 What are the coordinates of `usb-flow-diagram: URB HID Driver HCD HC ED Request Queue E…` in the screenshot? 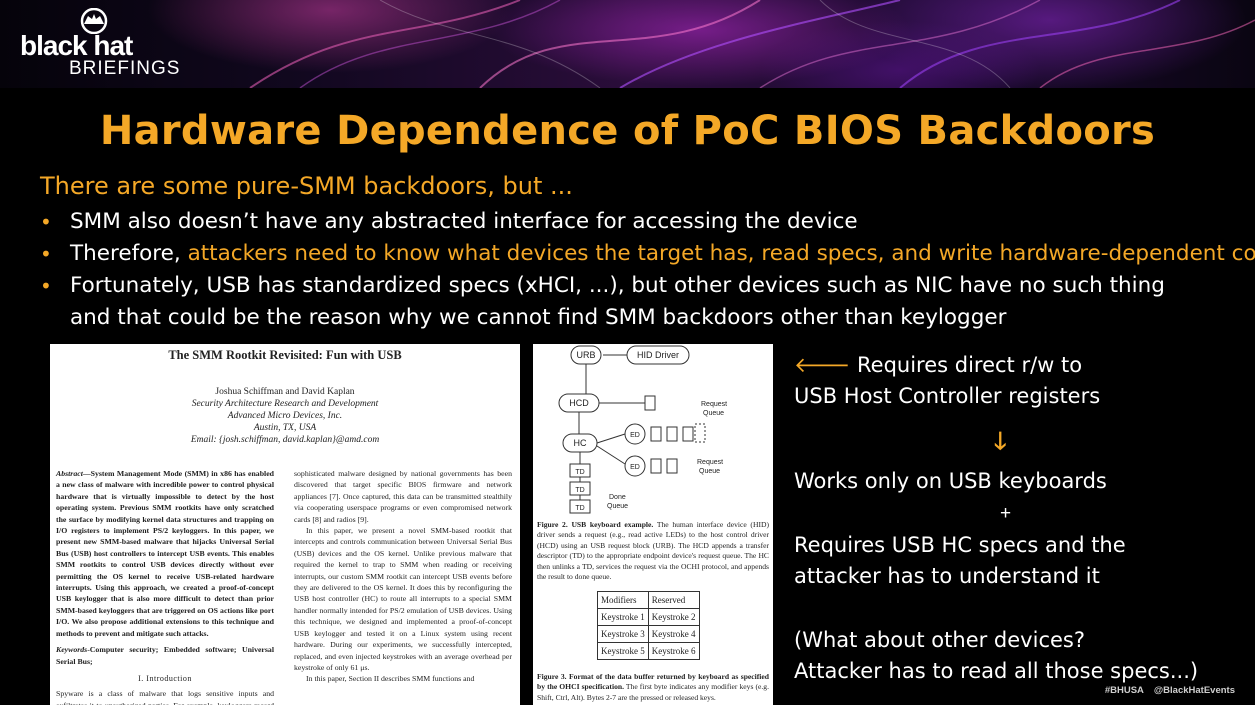 It's located at (642, 429).